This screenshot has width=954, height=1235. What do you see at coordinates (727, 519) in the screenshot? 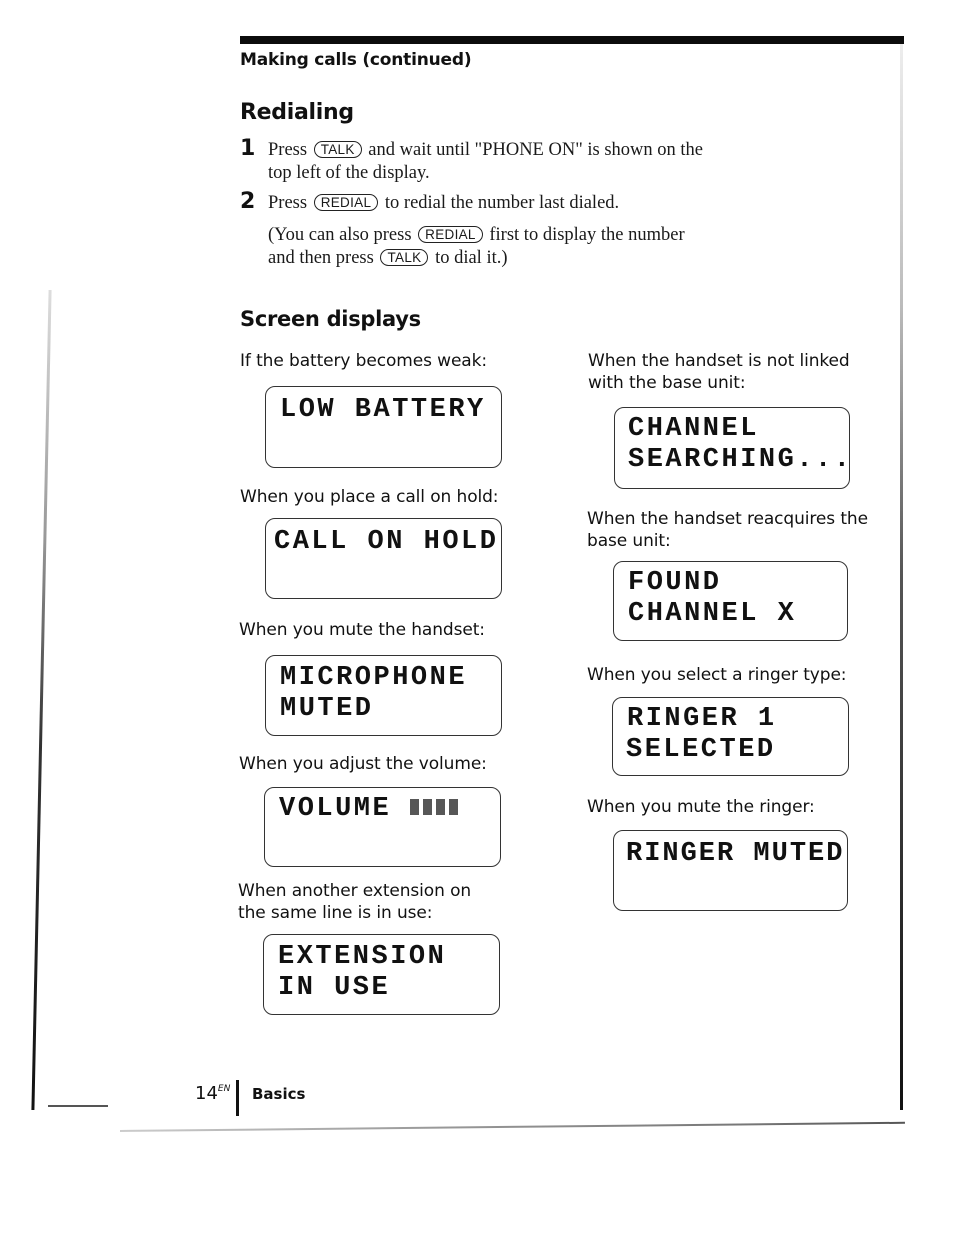
I see `caption-line: When the handset reacquires the` at bounding box center [727, 519].